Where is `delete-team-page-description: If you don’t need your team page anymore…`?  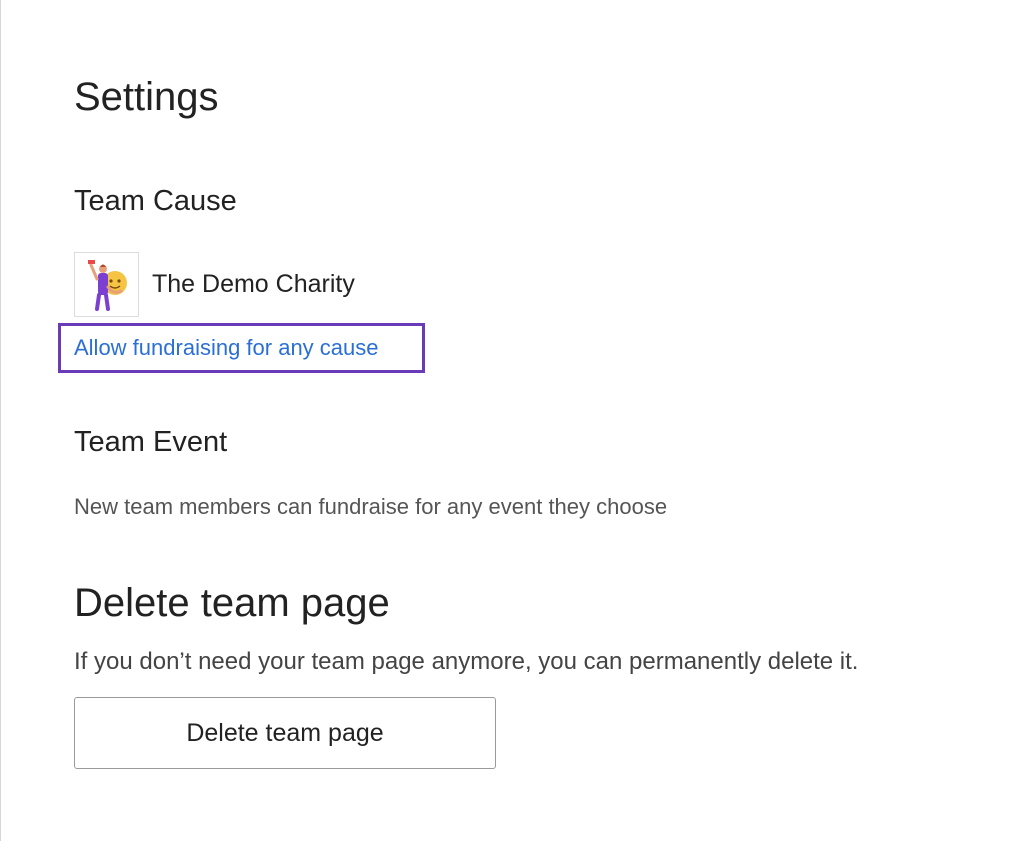
delete-team-page-description: If you don’t need your team page anymore… is located at coordinates (466, 661).